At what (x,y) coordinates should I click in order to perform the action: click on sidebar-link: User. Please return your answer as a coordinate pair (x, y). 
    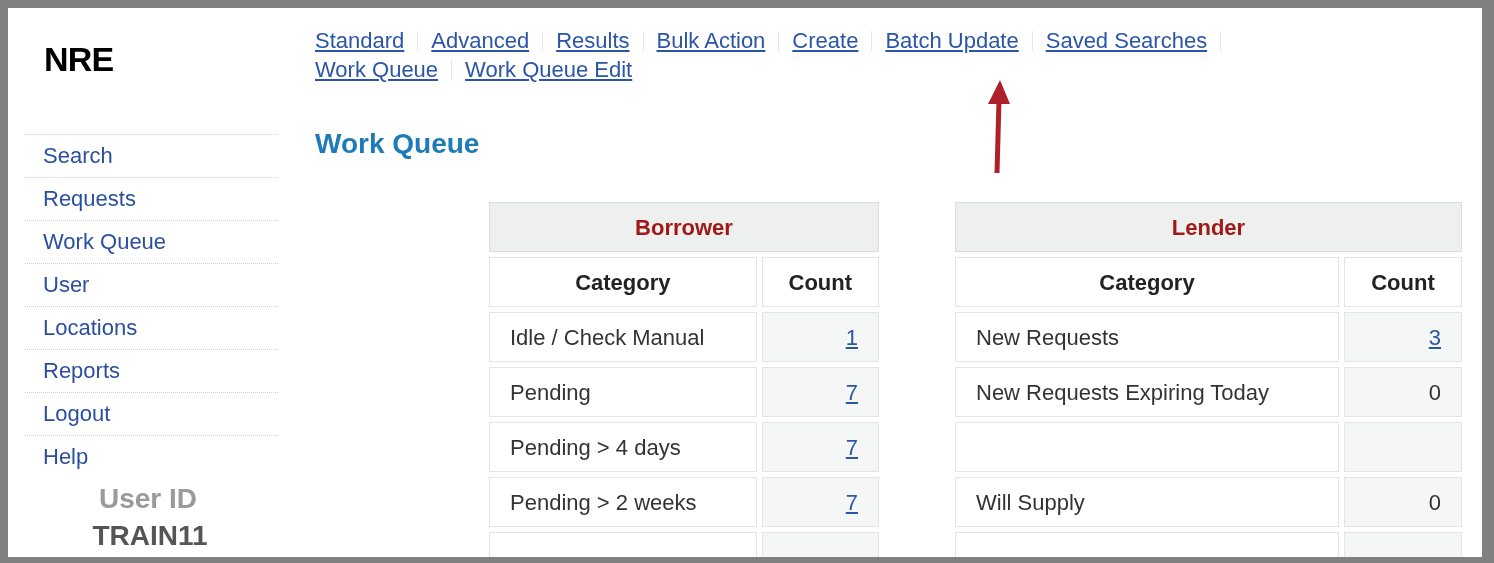
    Looking at the image, I should click on (66, 285).